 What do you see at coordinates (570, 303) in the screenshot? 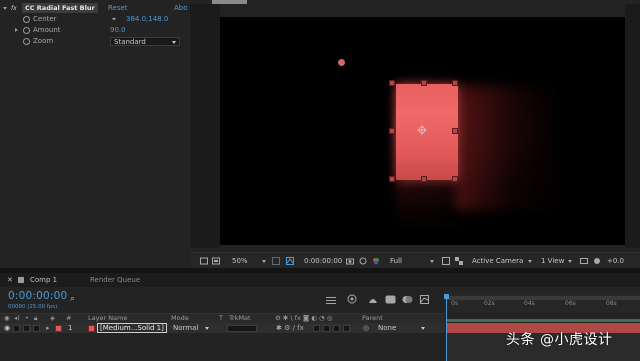
I see `ruler-label: 06s` at bounding box center [570, 303].